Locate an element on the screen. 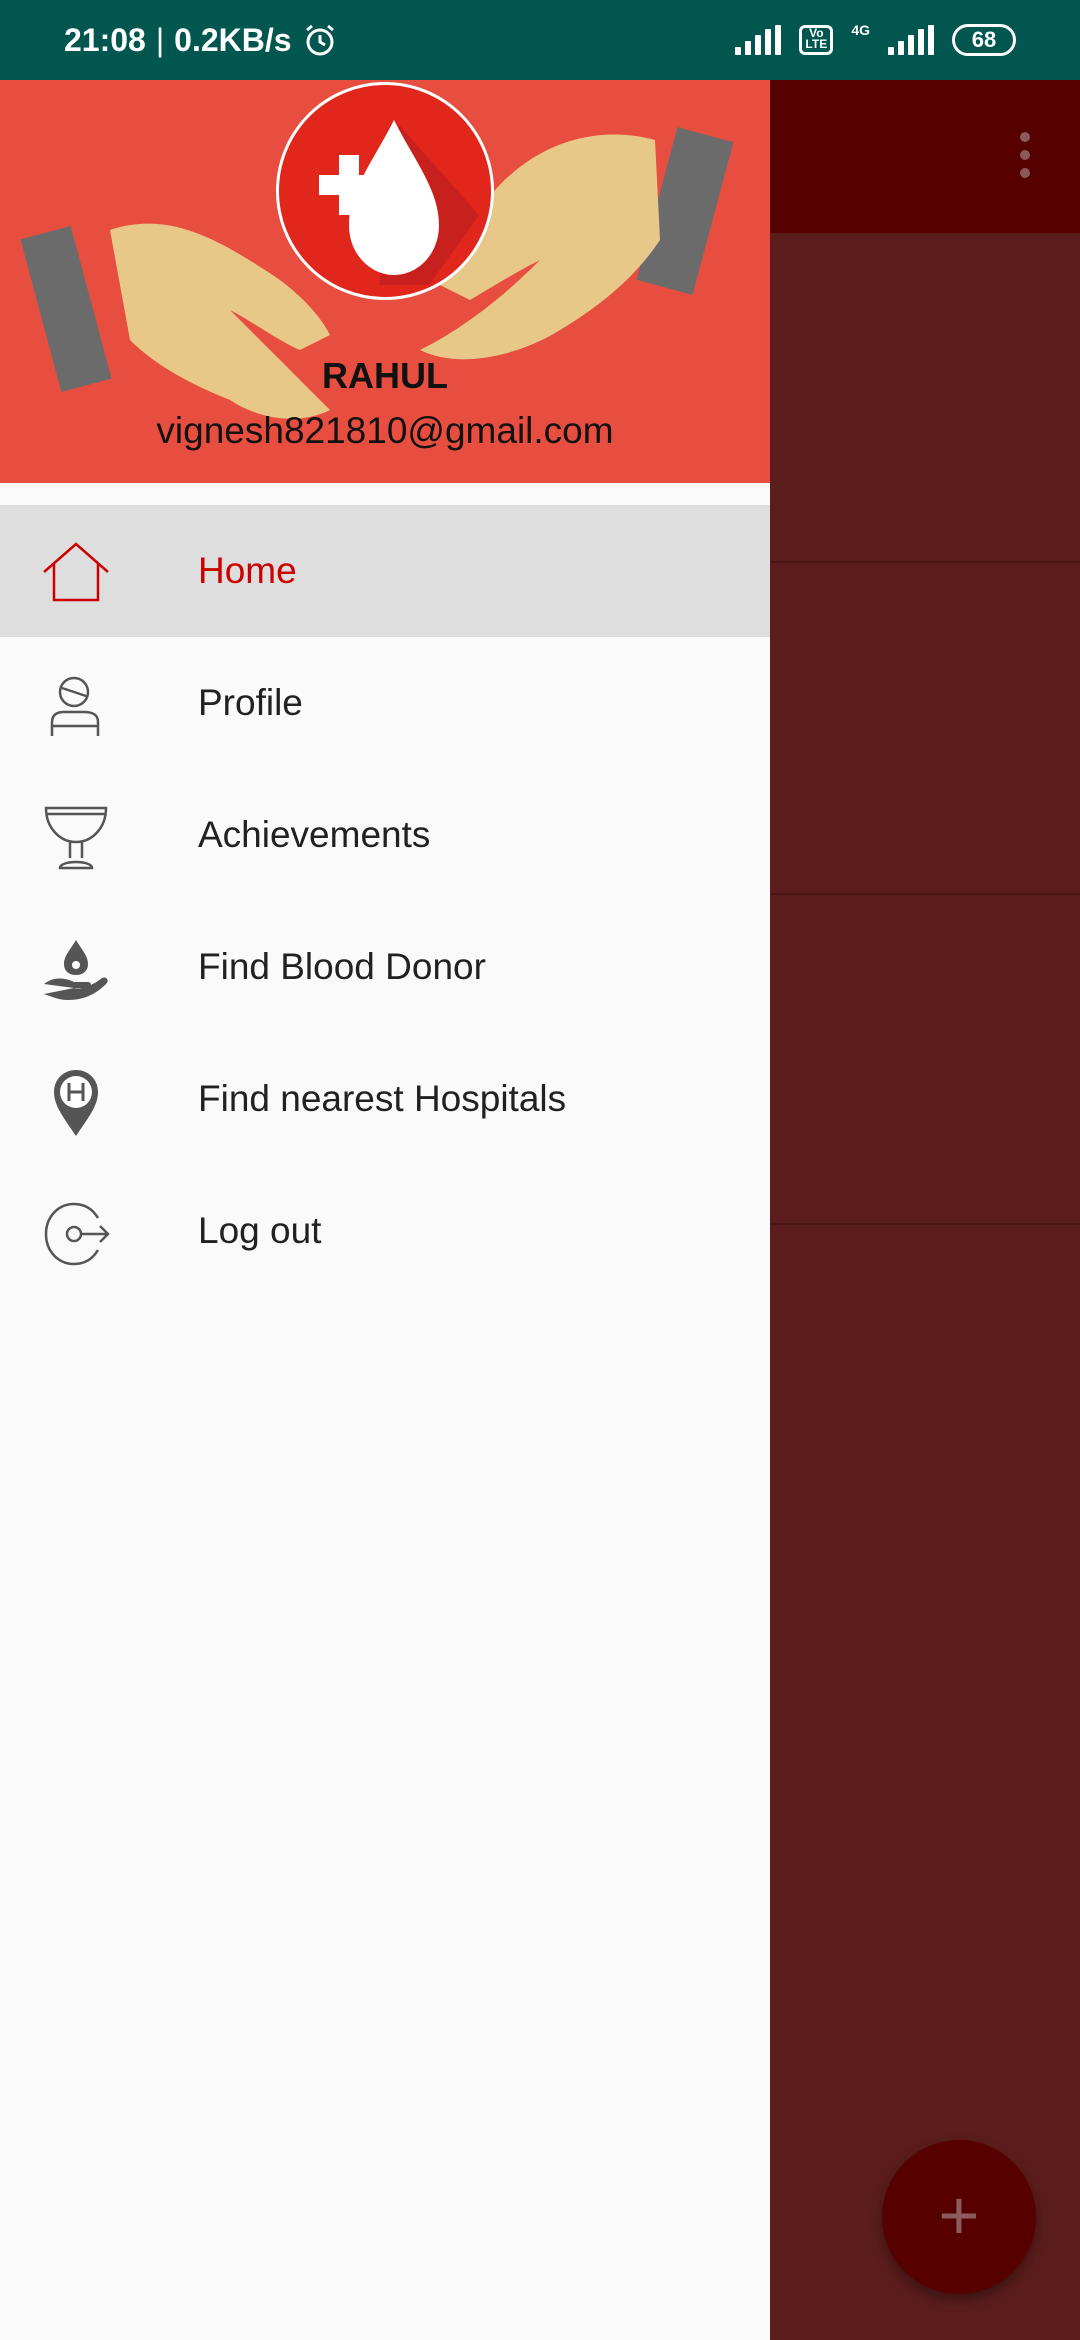 The image size is (1080, 2340). menu-item-achievements: Achievements is located at coordinates (385, 835).